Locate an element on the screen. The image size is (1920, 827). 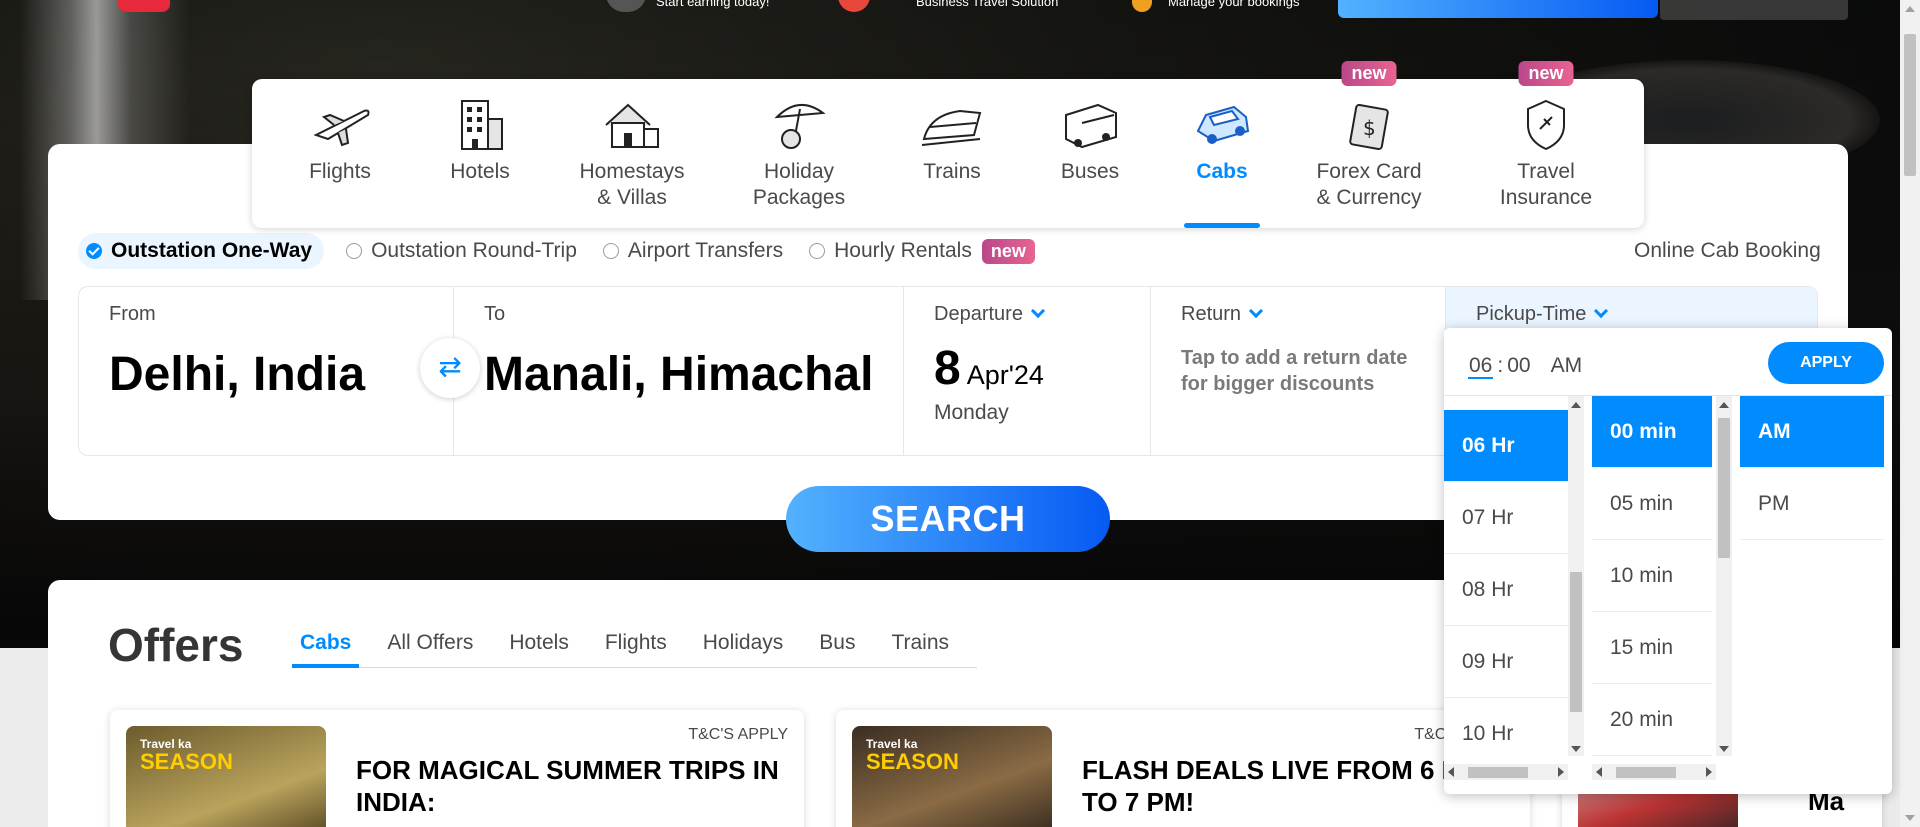
nav-item-holiday-packages: Holiday Packages is located at coordinates (799, 153).